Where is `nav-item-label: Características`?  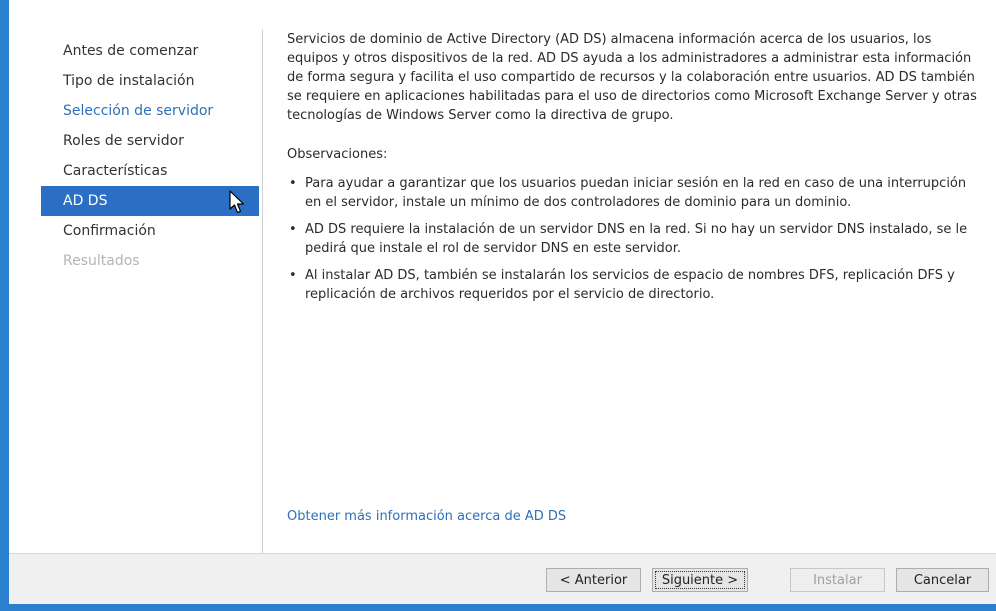 nav-item-label: Características is located at coordinates (115, 171).